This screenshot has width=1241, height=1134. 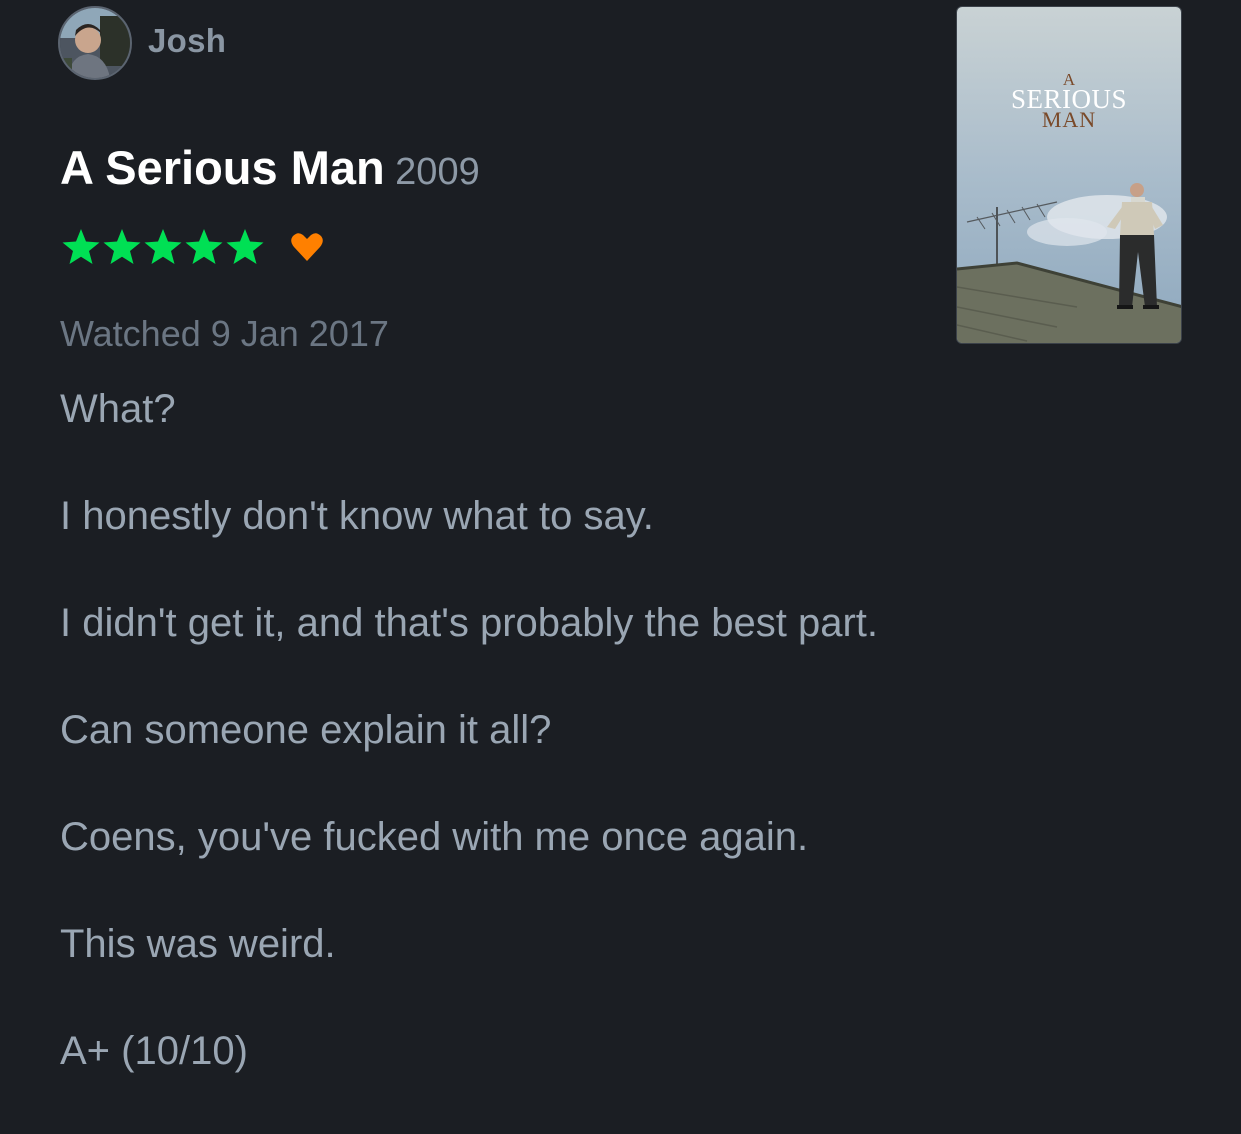 I want to click on star-rating, so click(x=162, y=247).